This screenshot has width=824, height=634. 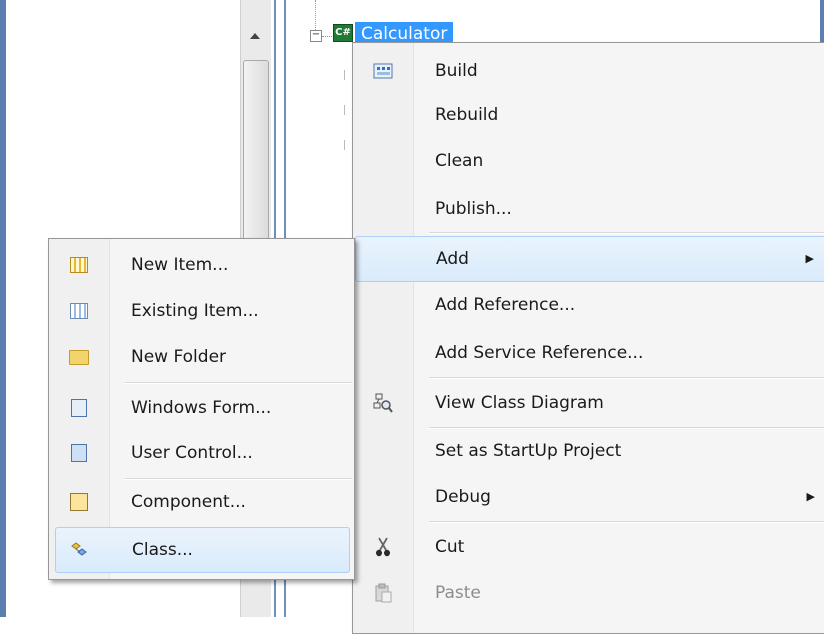 I want to click on windows-form-icon, so click(x=79, y=408).